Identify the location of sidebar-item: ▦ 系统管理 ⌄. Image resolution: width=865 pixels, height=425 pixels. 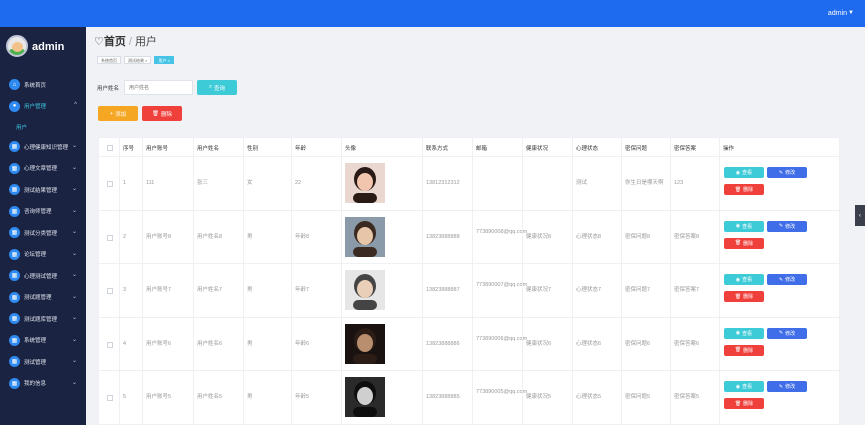
(43, 341).